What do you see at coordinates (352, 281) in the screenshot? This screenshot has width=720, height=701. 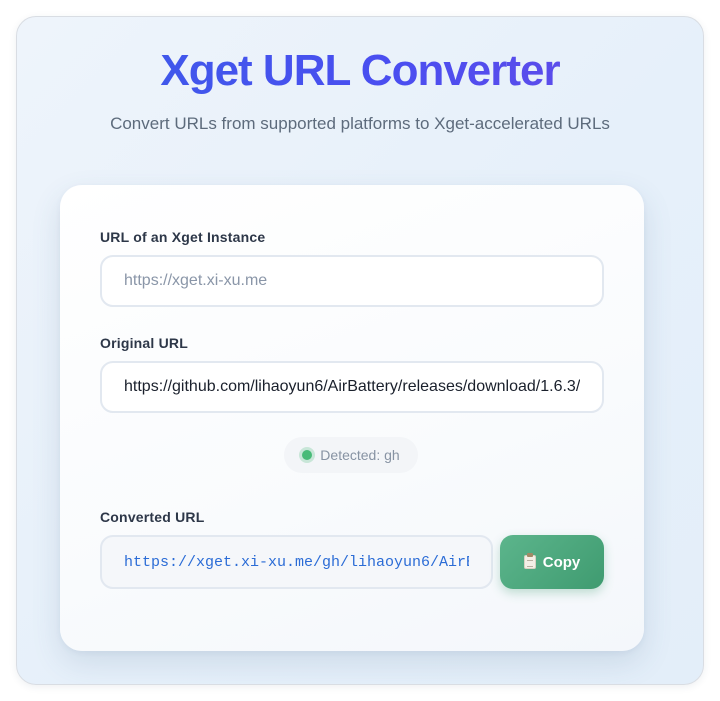 I see `instance-url-input` at bounding box center [352, 281].